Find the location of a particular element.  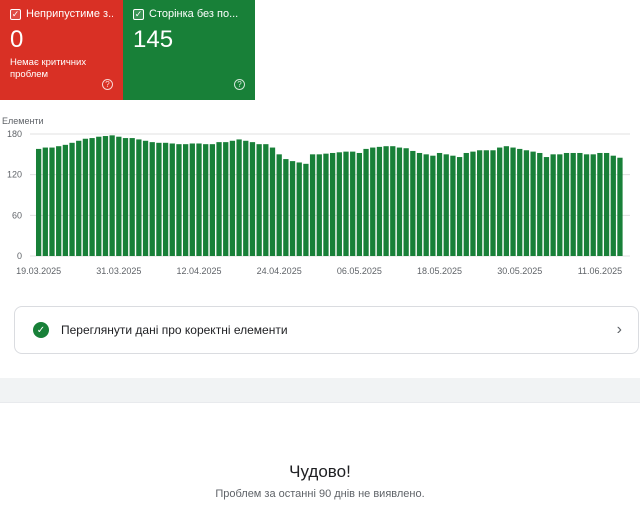

section-divider is located at coordinates (320, 390).